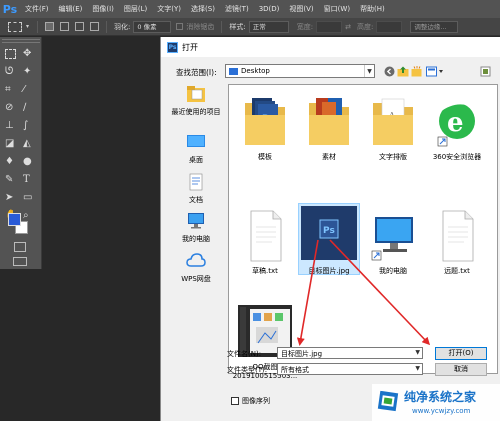 This screenshot has width=500, height=421. I want to click on cancel-button: 取消, so click(461, 369).